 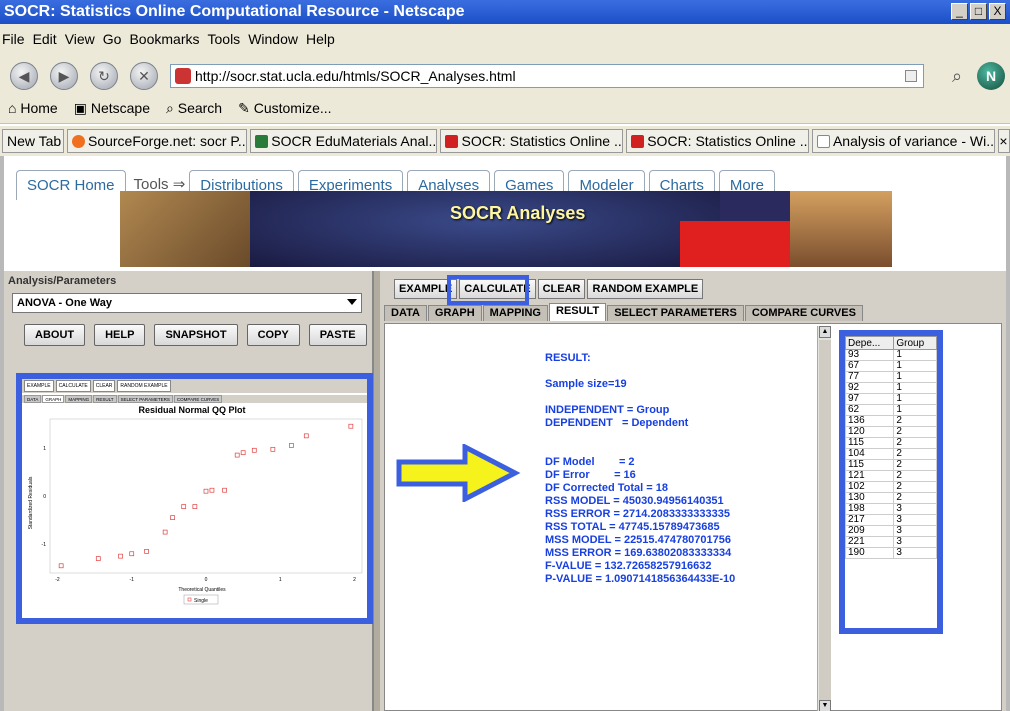 I want to click on browser-tab-new: New Tab, so click(x=33, y=141).